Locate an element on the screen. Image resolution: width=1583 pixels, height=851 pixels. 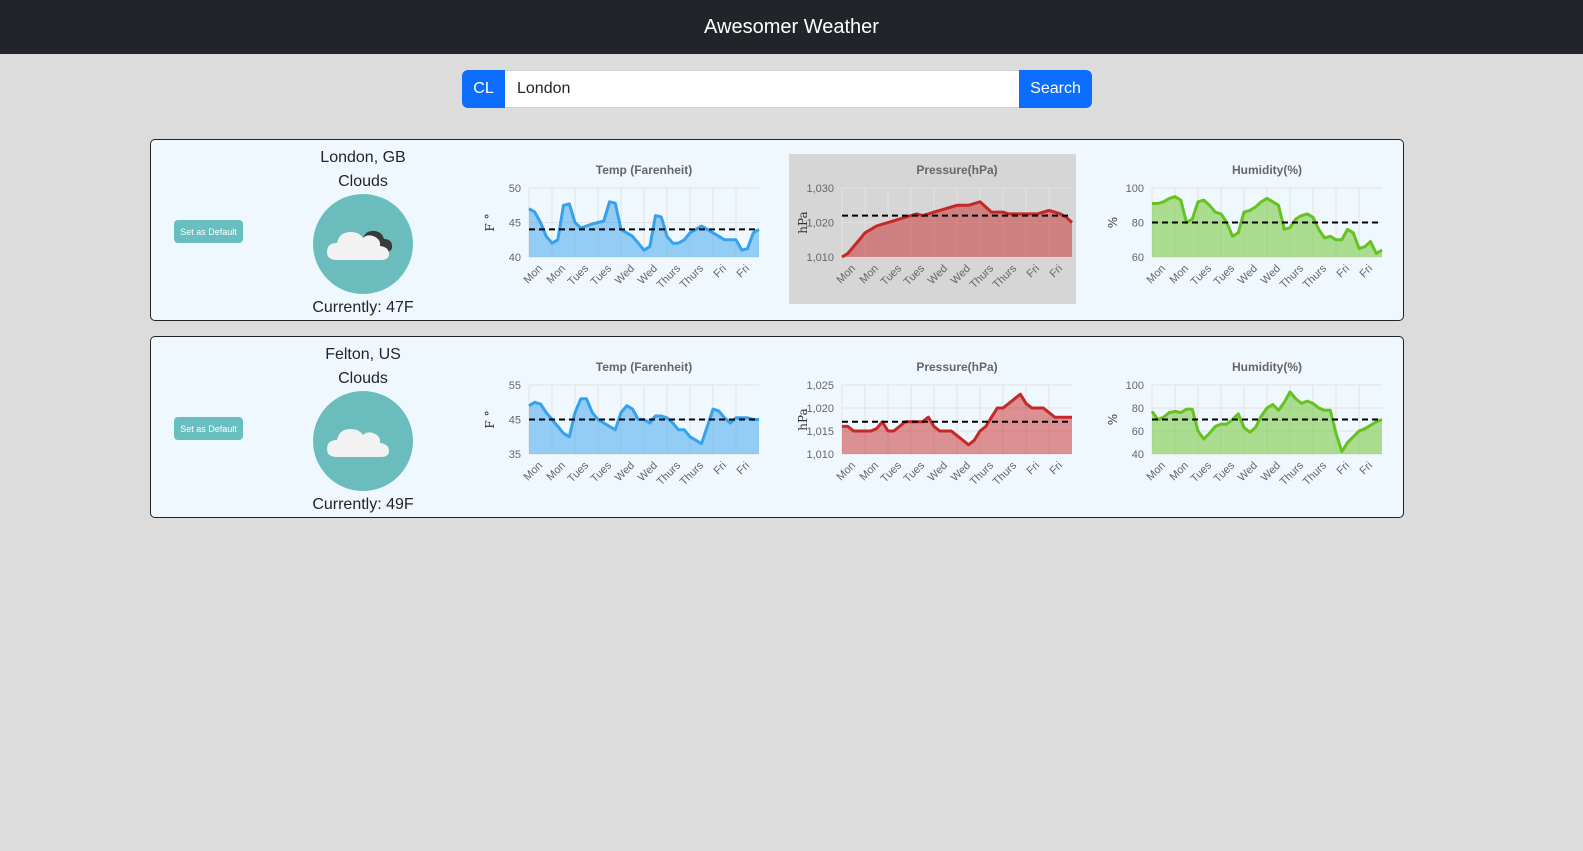
location-info: London, GB Clouds Currently: 47F is located at coordinates (363, 233).